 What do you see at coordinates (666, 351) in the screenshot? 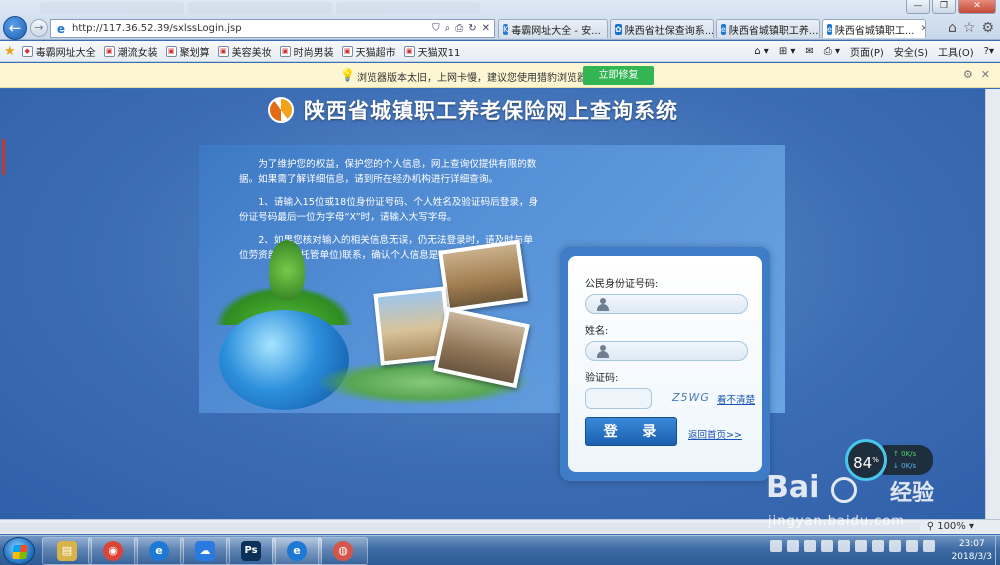
I see `name-input` at bounding box center [666, 351].